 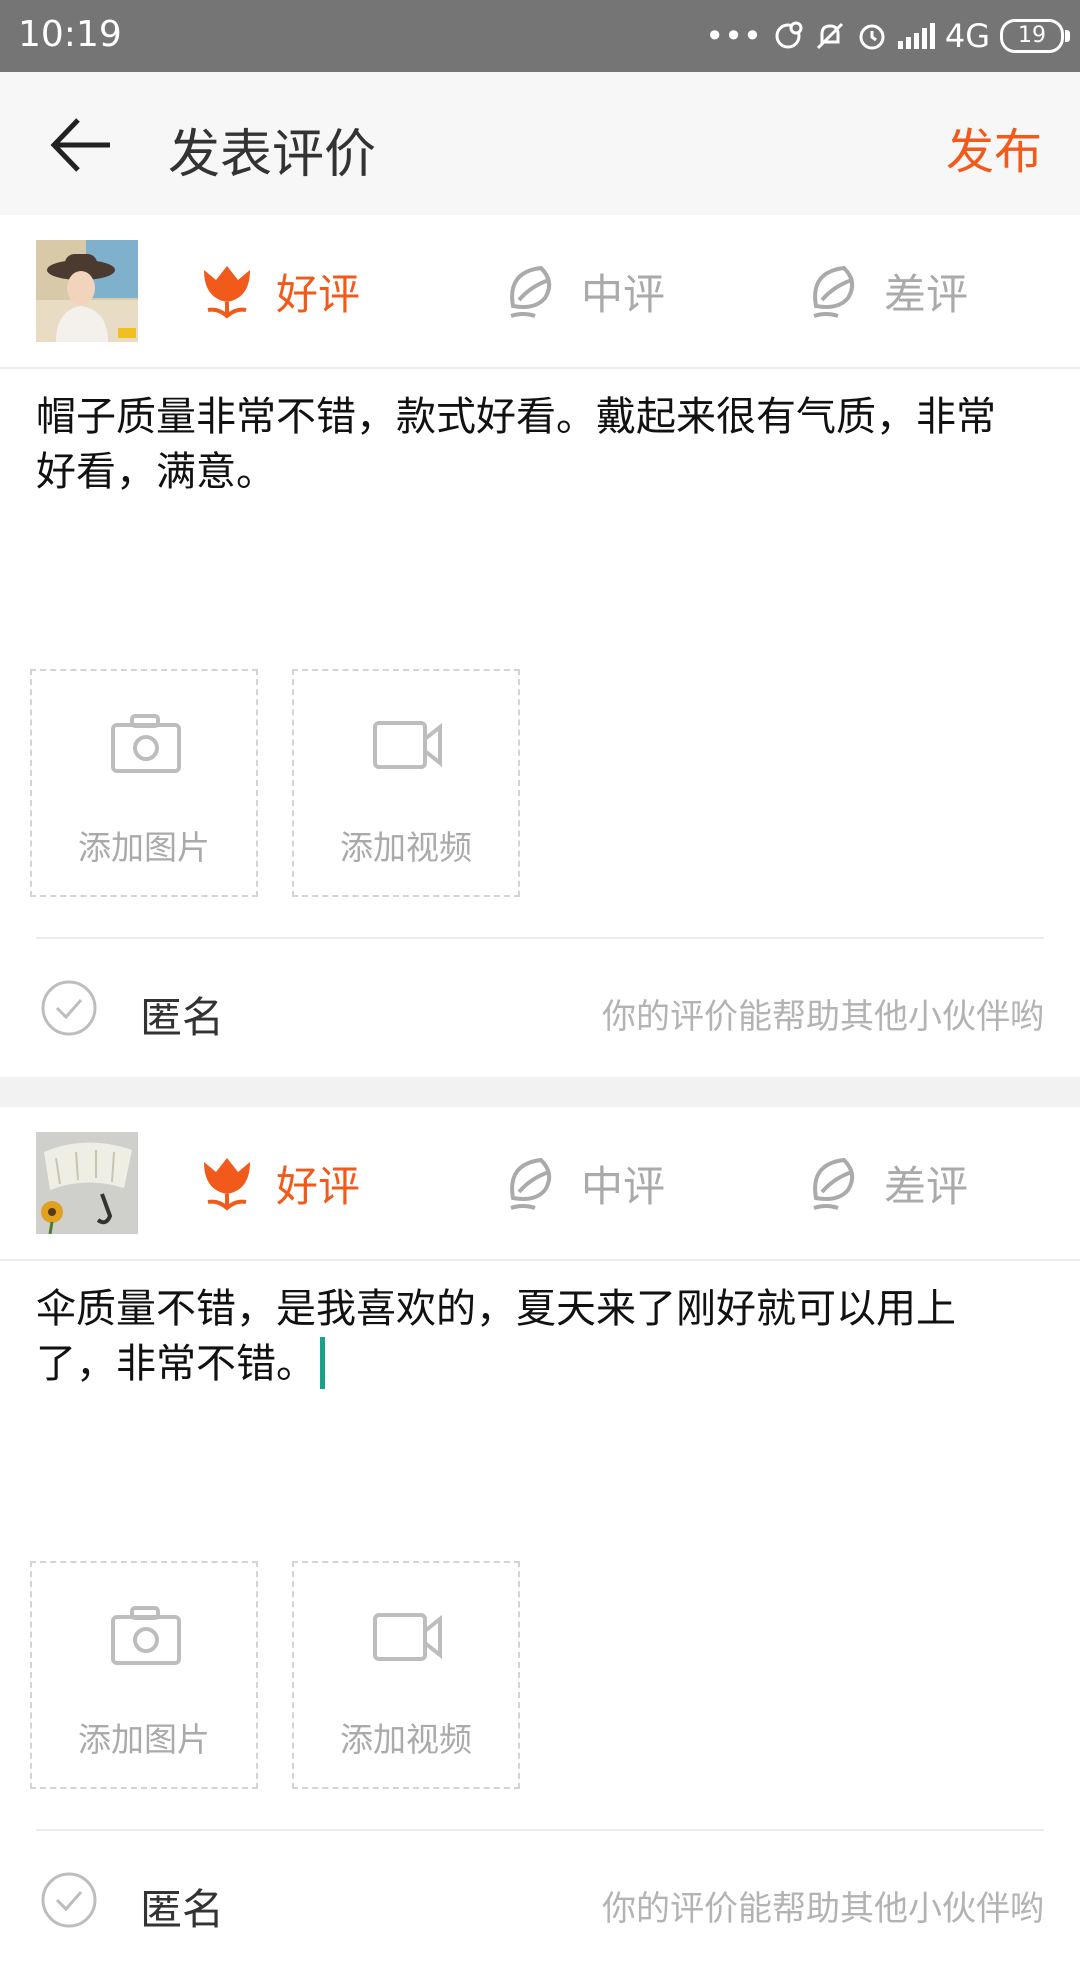 What do you see at coordinates (272, 155) in the screenshot?
I see `page-title: 发表评价` at bounding box center [272, 155].